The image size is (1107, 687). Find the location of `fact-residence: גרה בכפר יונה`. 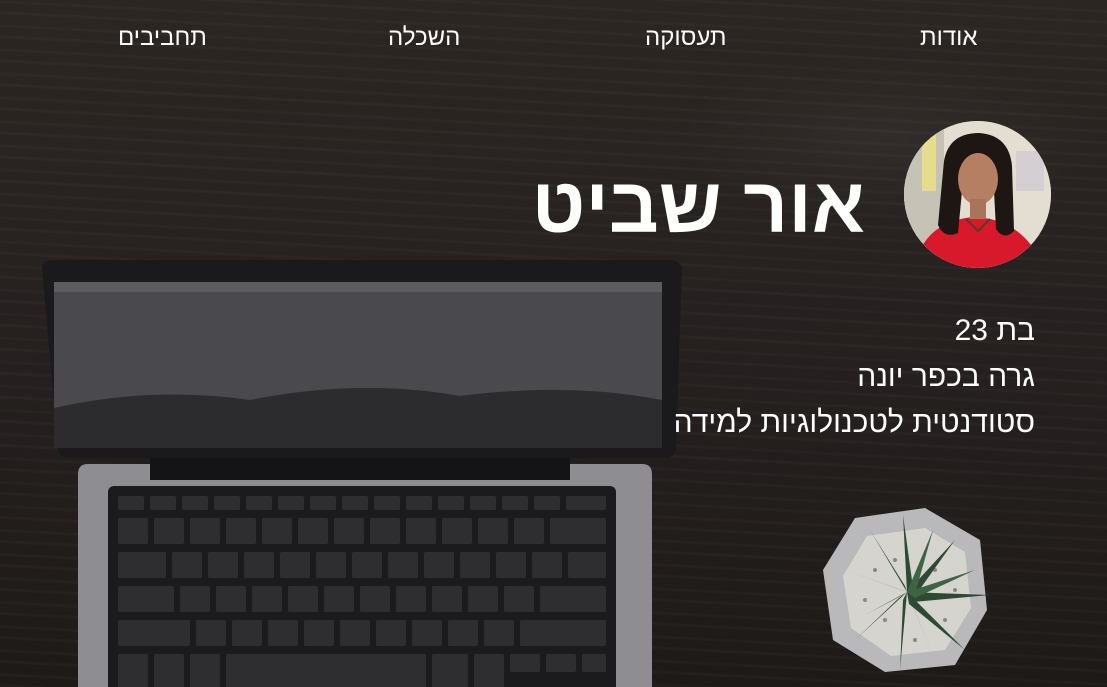

fact-residence: גרה בכפר יונה is located at coordinates (946, 376).